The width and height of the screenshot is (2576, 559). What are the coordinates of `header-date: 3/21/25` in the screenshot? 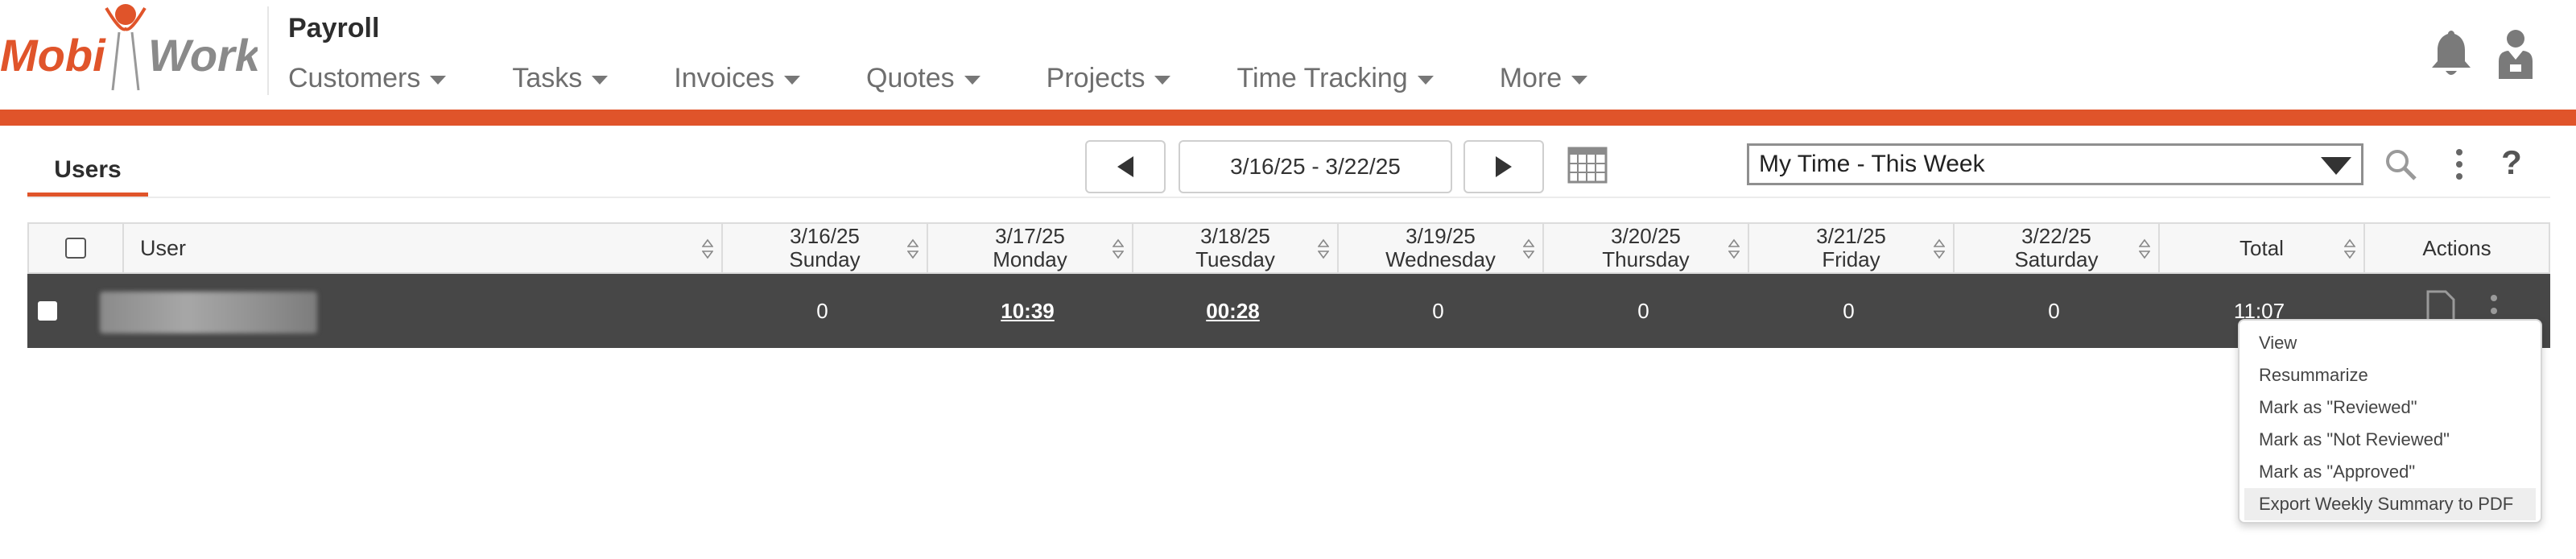 It's located at (1851, 236).